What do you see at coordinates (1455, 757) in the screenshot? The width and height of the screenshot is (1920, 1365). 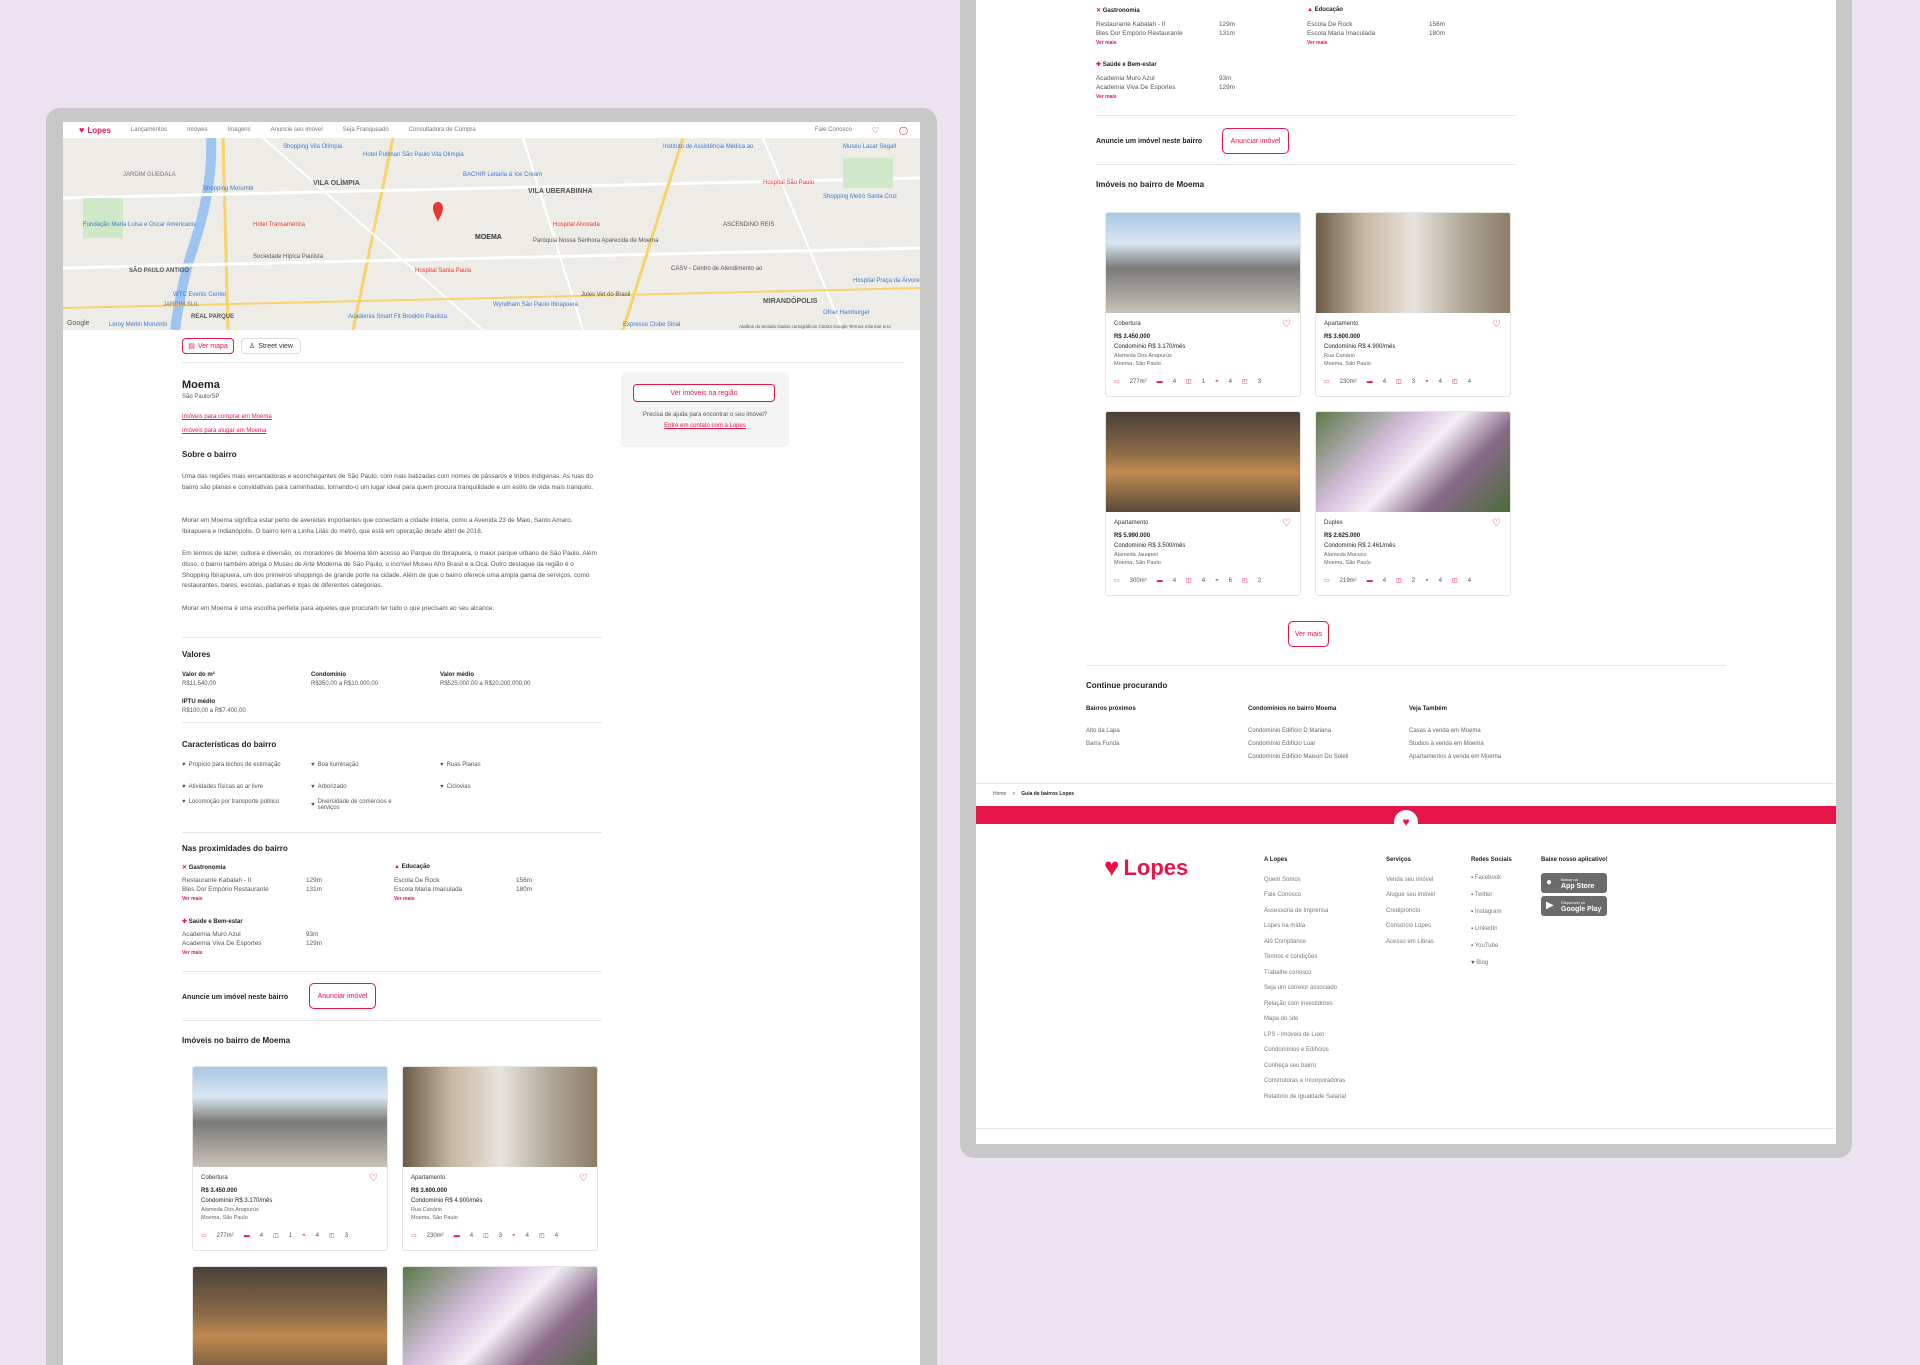 I see `continue-link: Apartamentos à venda em Moema` at bounding box center [1455, 757].